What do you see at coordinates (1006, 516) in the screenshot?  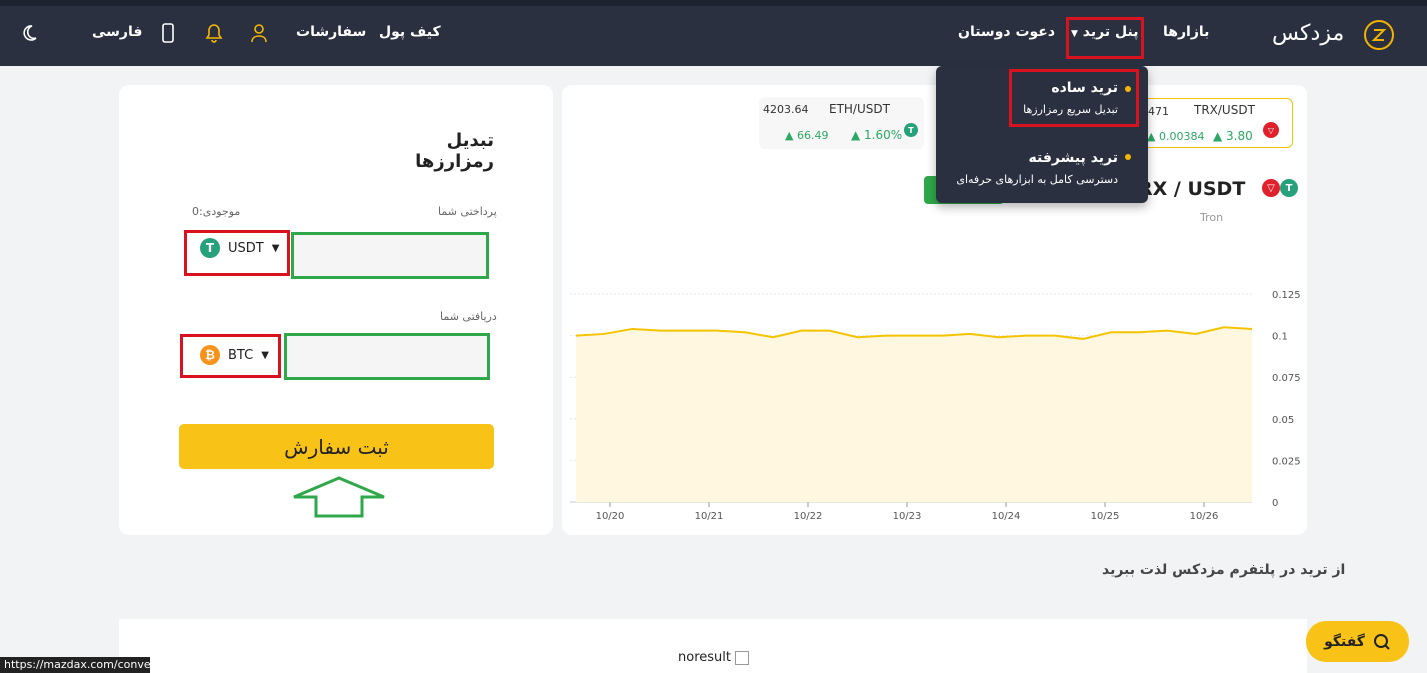 I see `x-tick-label: 10/24` at bounding box center [1006, 516].